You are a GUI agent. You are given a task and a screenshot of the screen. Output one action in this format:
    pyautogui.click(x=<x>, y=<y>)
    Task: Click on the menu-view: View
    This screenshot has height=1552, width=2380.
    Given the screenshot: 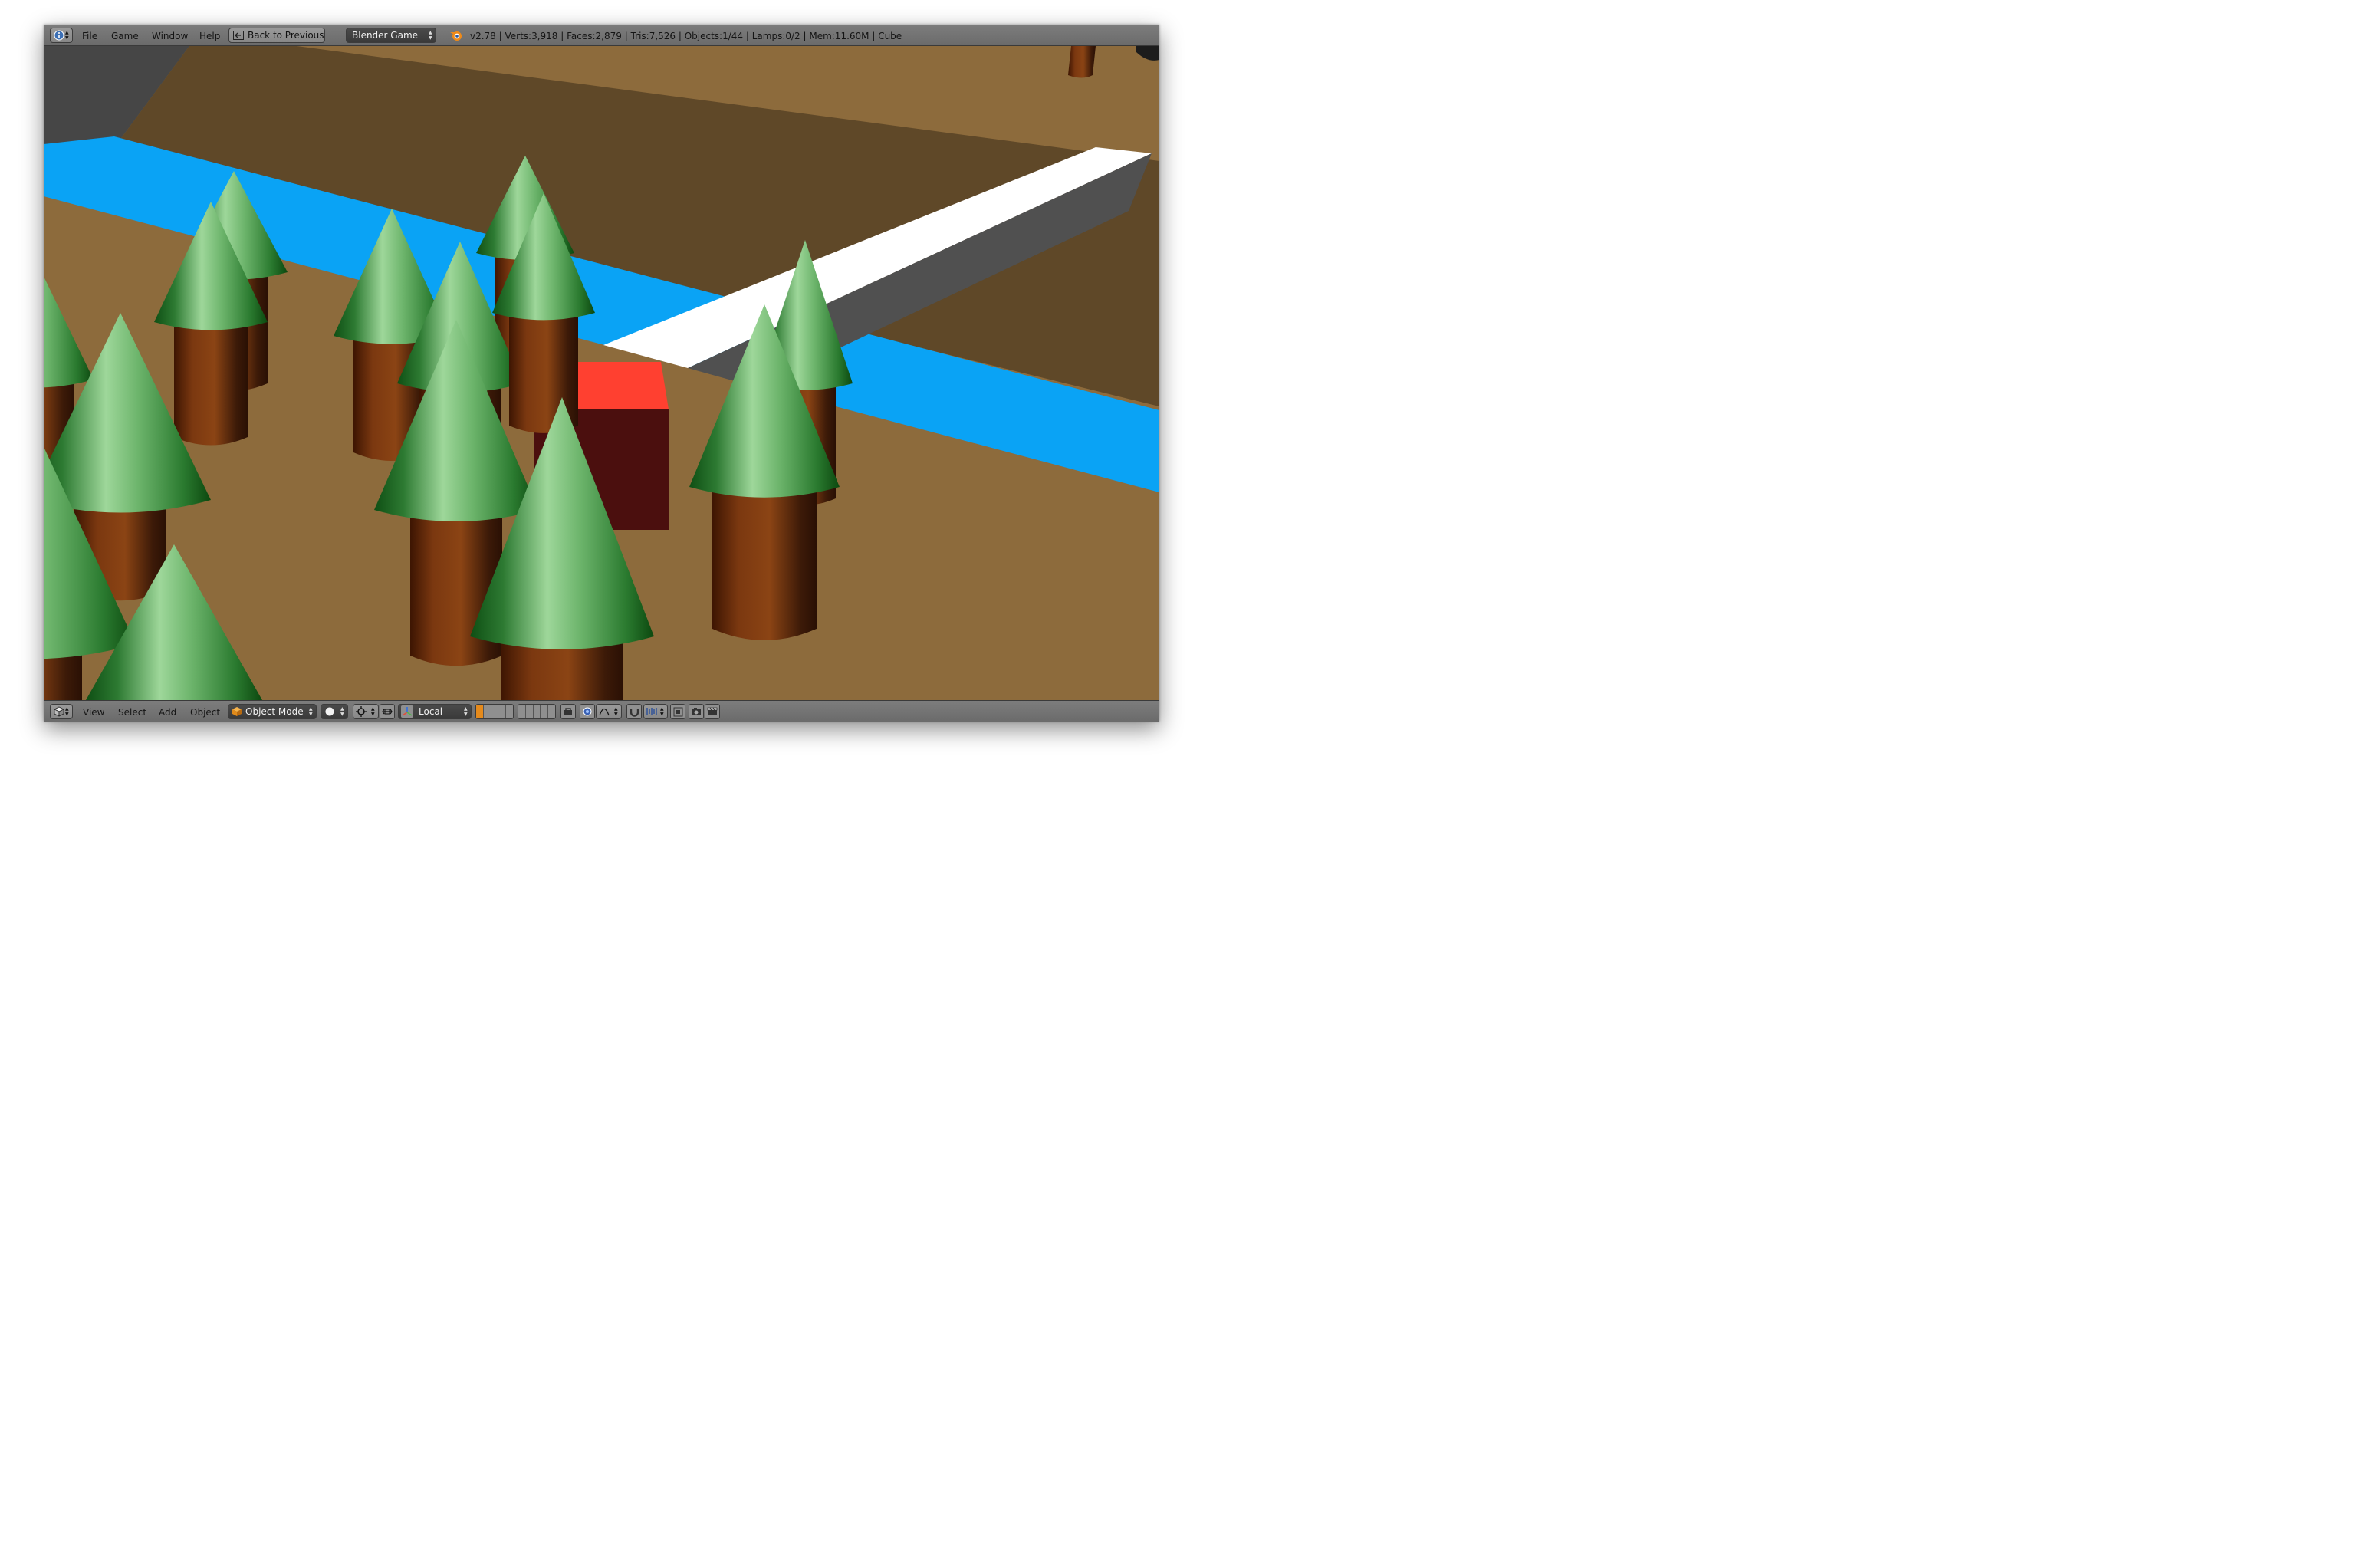 What is the action you would take?
    pyautogui.click(x=94, y=712)
    